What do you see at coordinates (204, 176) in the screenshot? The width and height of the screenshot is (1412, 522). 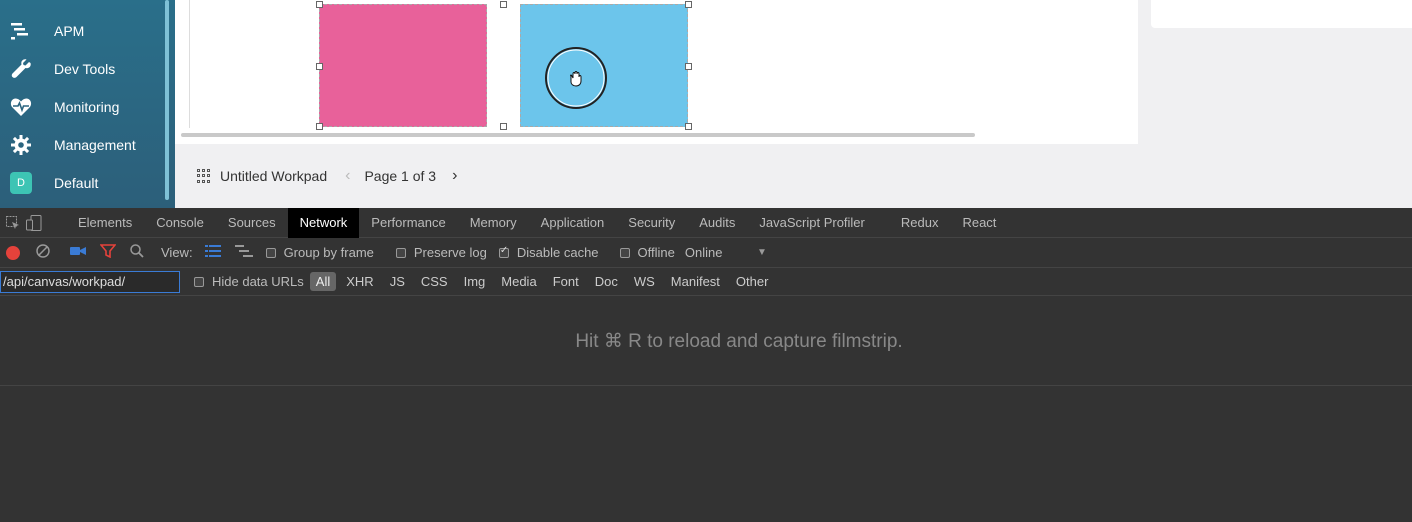 I see `page-grid-icon` at bounding box center [204, 176].